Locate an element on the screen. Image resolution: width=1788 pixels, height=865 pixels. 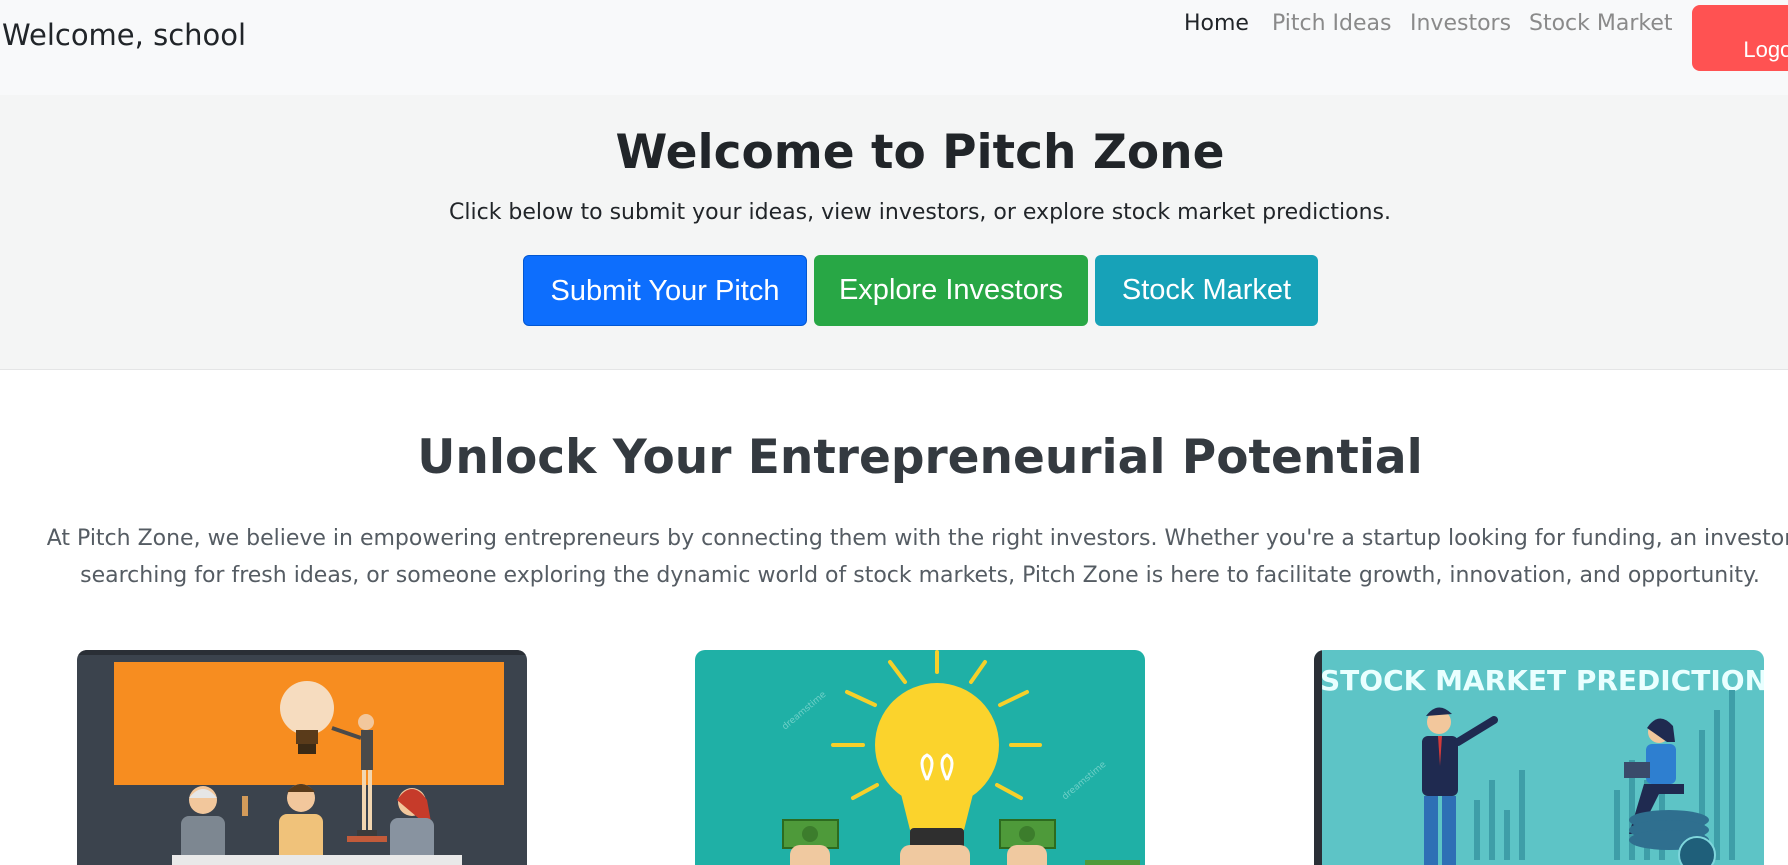
idea-funding-image: dreamstime dreamstime is located at coordinates (920, 757).